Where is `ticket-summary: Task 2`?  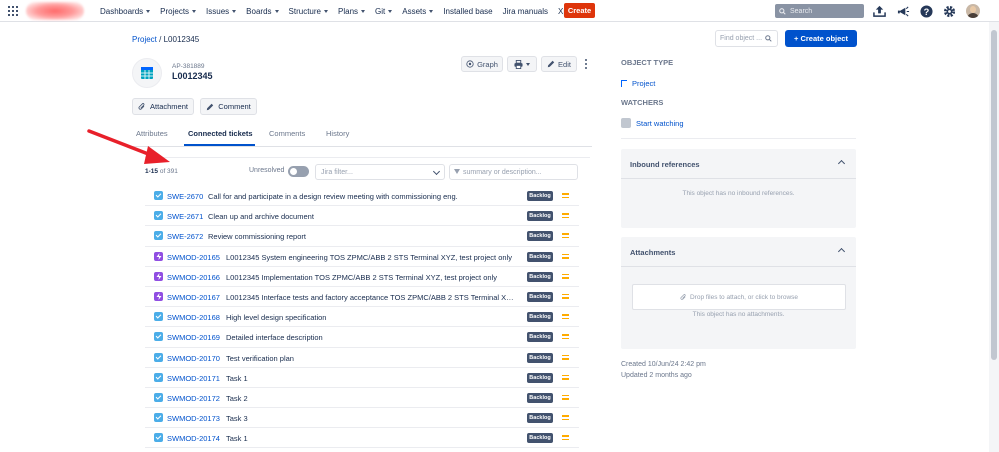
ticket-summary: Task 2 is located at coordinates (237, 398).